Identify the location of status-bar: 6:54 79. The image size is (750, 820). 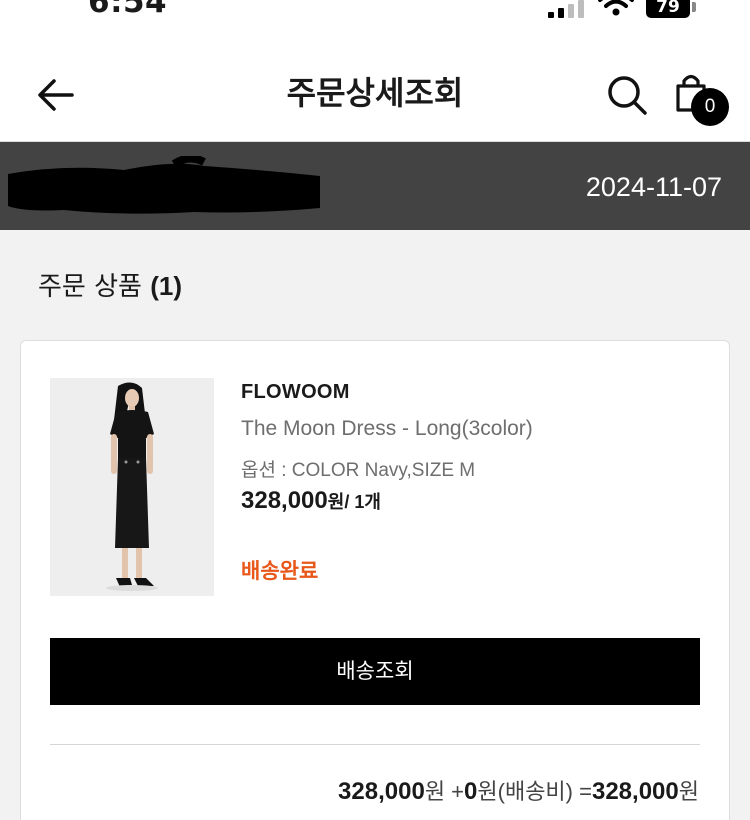
(375, 20).